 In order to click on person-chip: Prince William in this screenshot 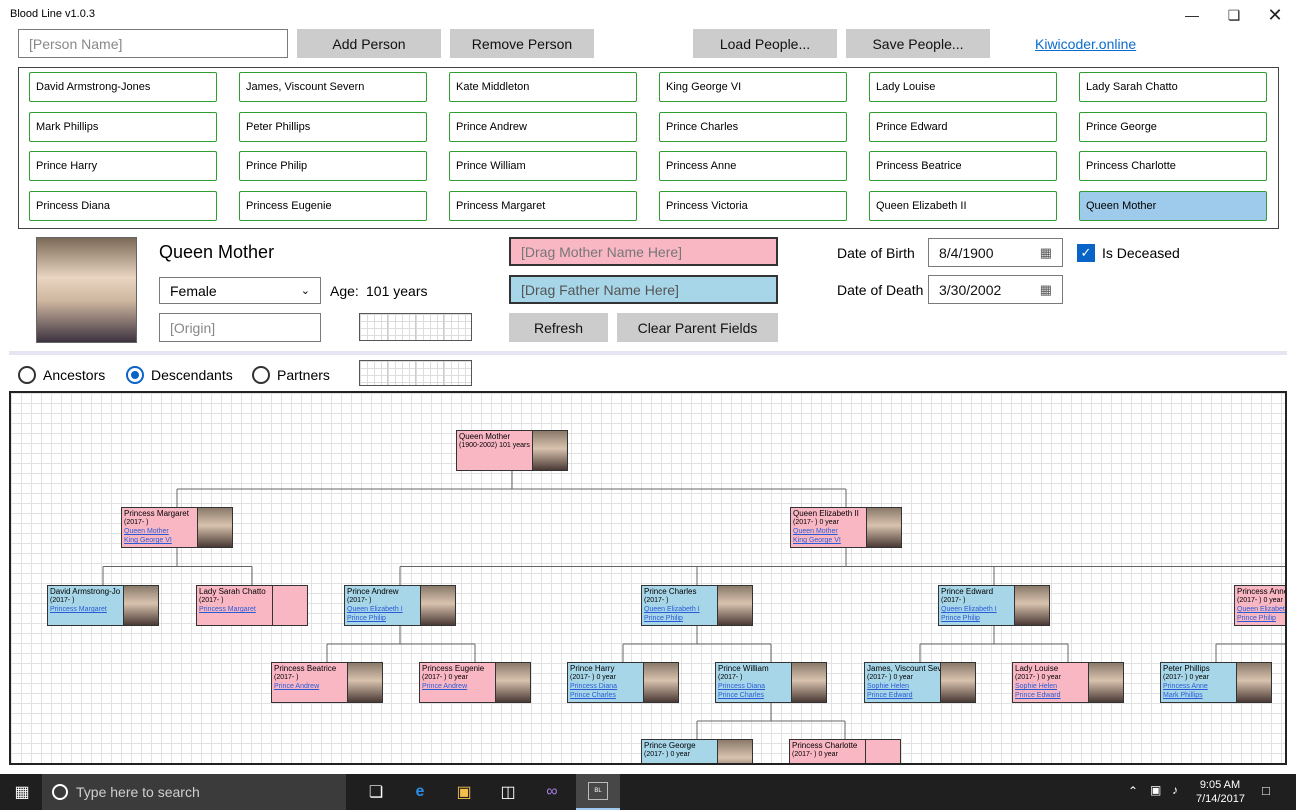, I will do `click(543, 166)`.